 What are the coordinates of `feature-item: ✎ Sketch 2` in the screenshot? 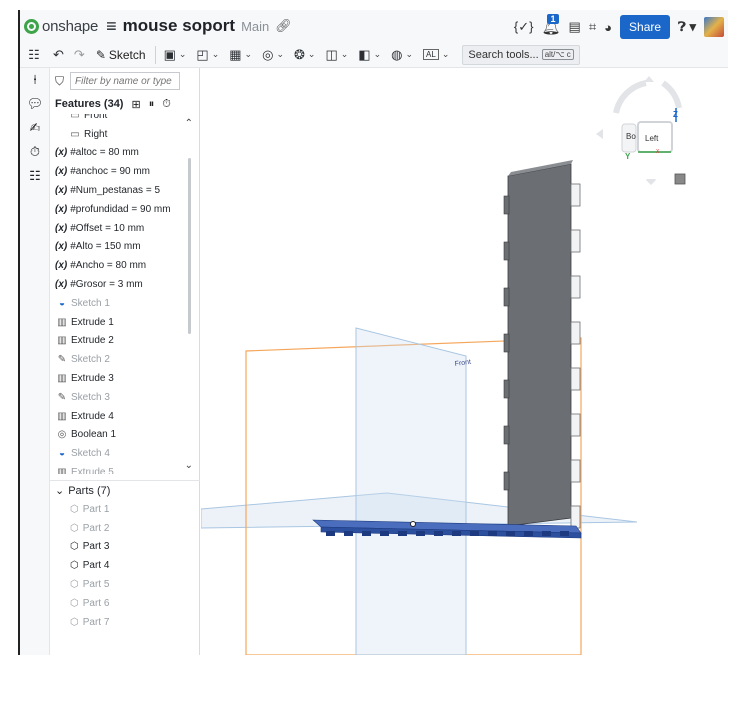 It's located at (125, 359).